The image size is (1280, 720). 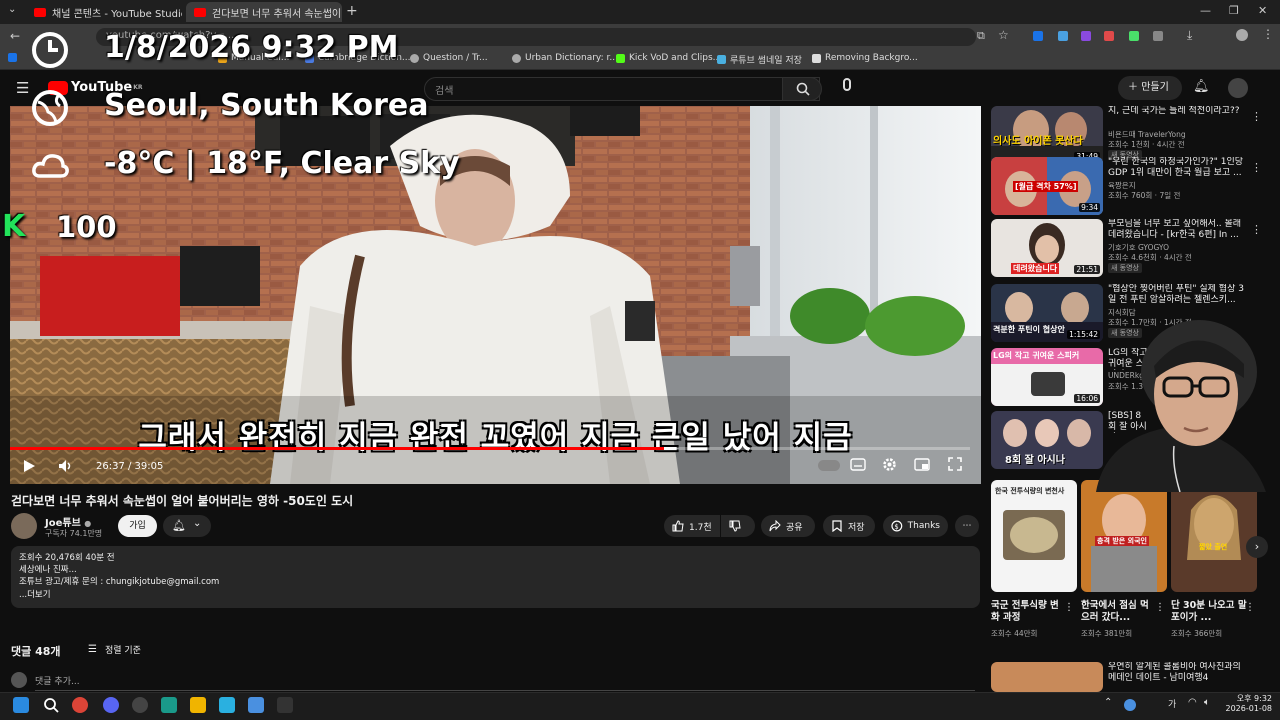 What do you see at coordinates (264, 12) in the screenshot?
I see `tab-current-video: 걷다보면 너무 추워서 속눈썹이 ✕` at bounding box center [264, 12].